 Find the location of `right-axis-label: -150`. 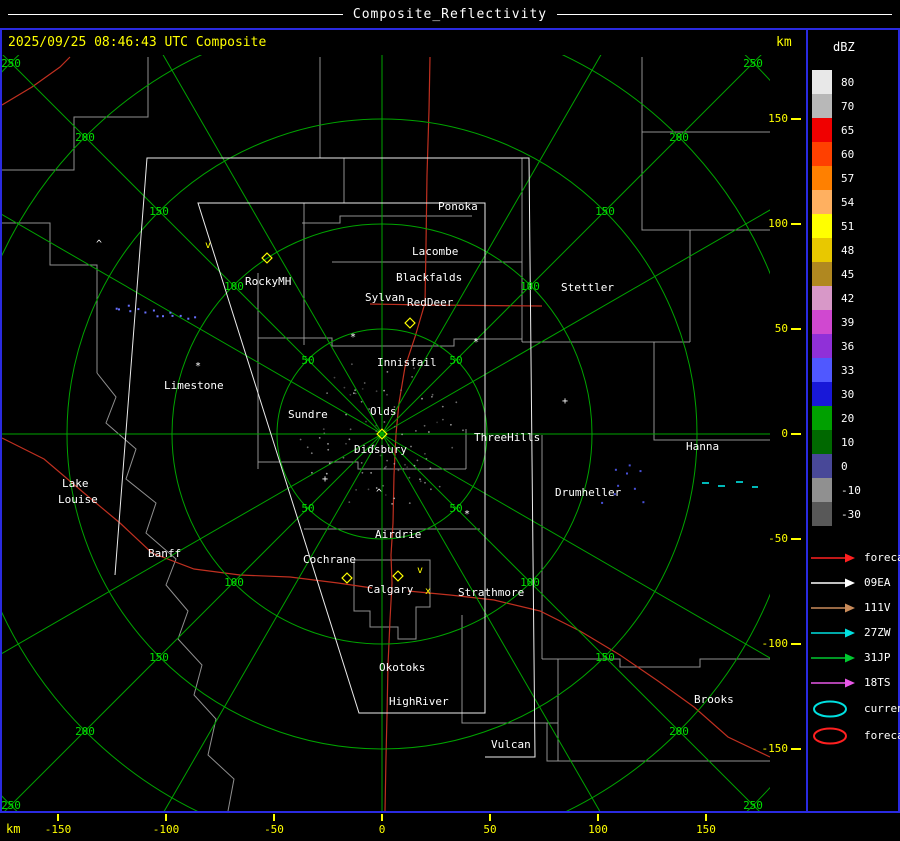

right-axis-label: -150 is located at coordinates (775, 748).